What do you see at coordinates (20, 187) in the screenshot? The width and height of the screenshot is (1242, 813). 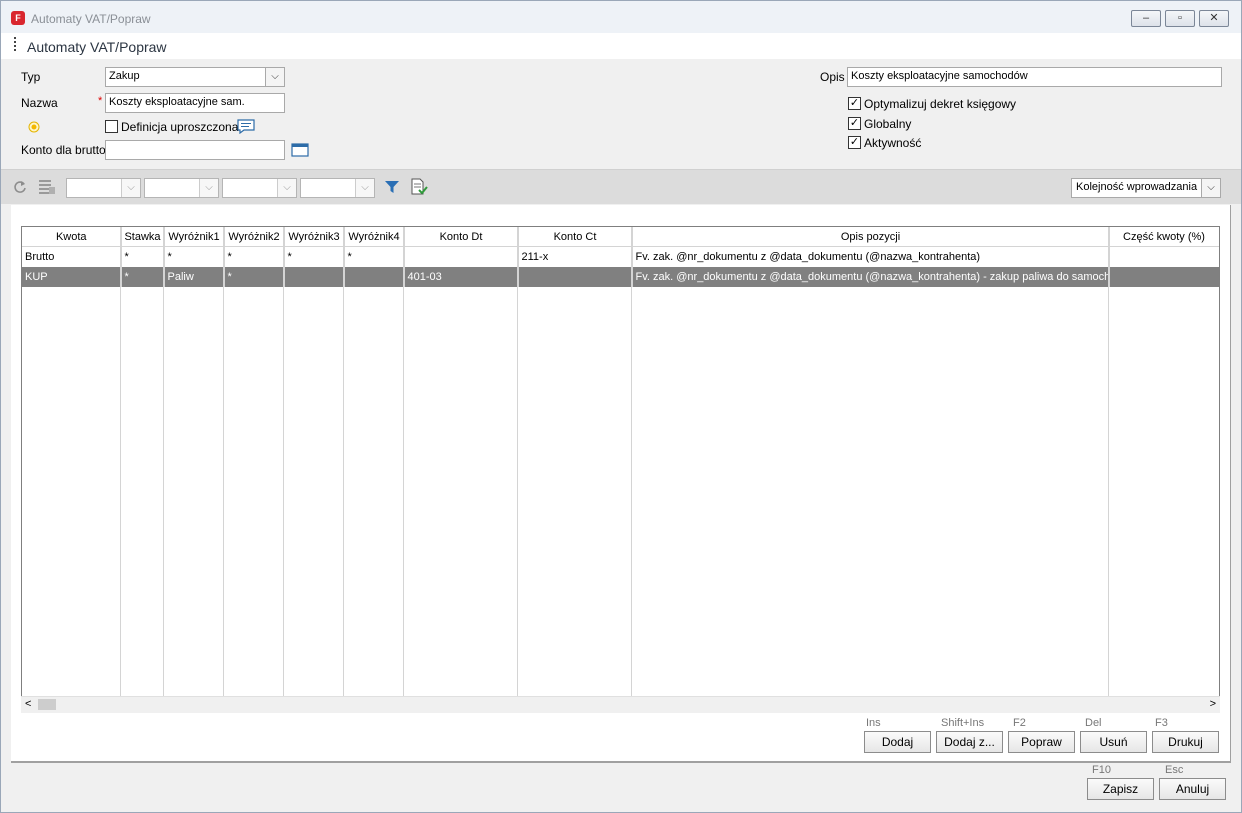 I see `refresh-icon` at bounding box center [20, 187].